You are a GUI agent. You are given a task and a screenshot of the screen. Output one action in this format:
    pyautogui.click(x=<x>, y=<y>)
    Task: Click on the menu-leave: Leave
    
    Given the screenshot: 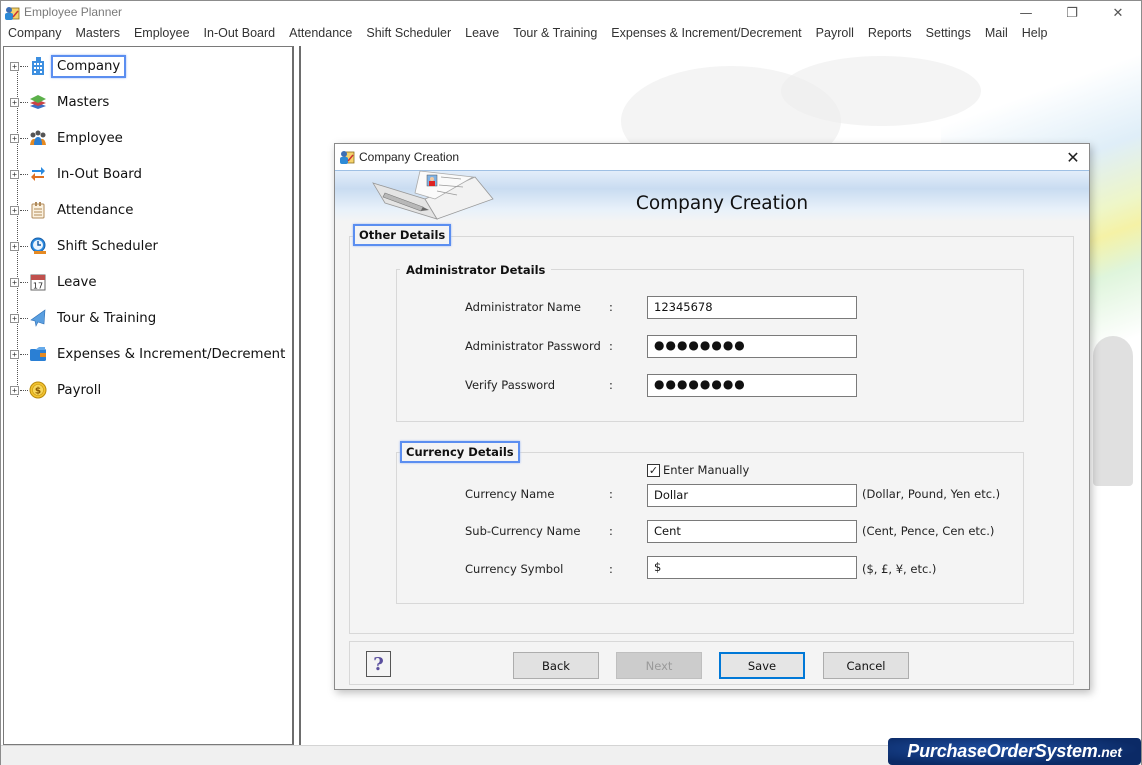 What is the action you would take?
    pyautogui.click(x=482, y=34)
    